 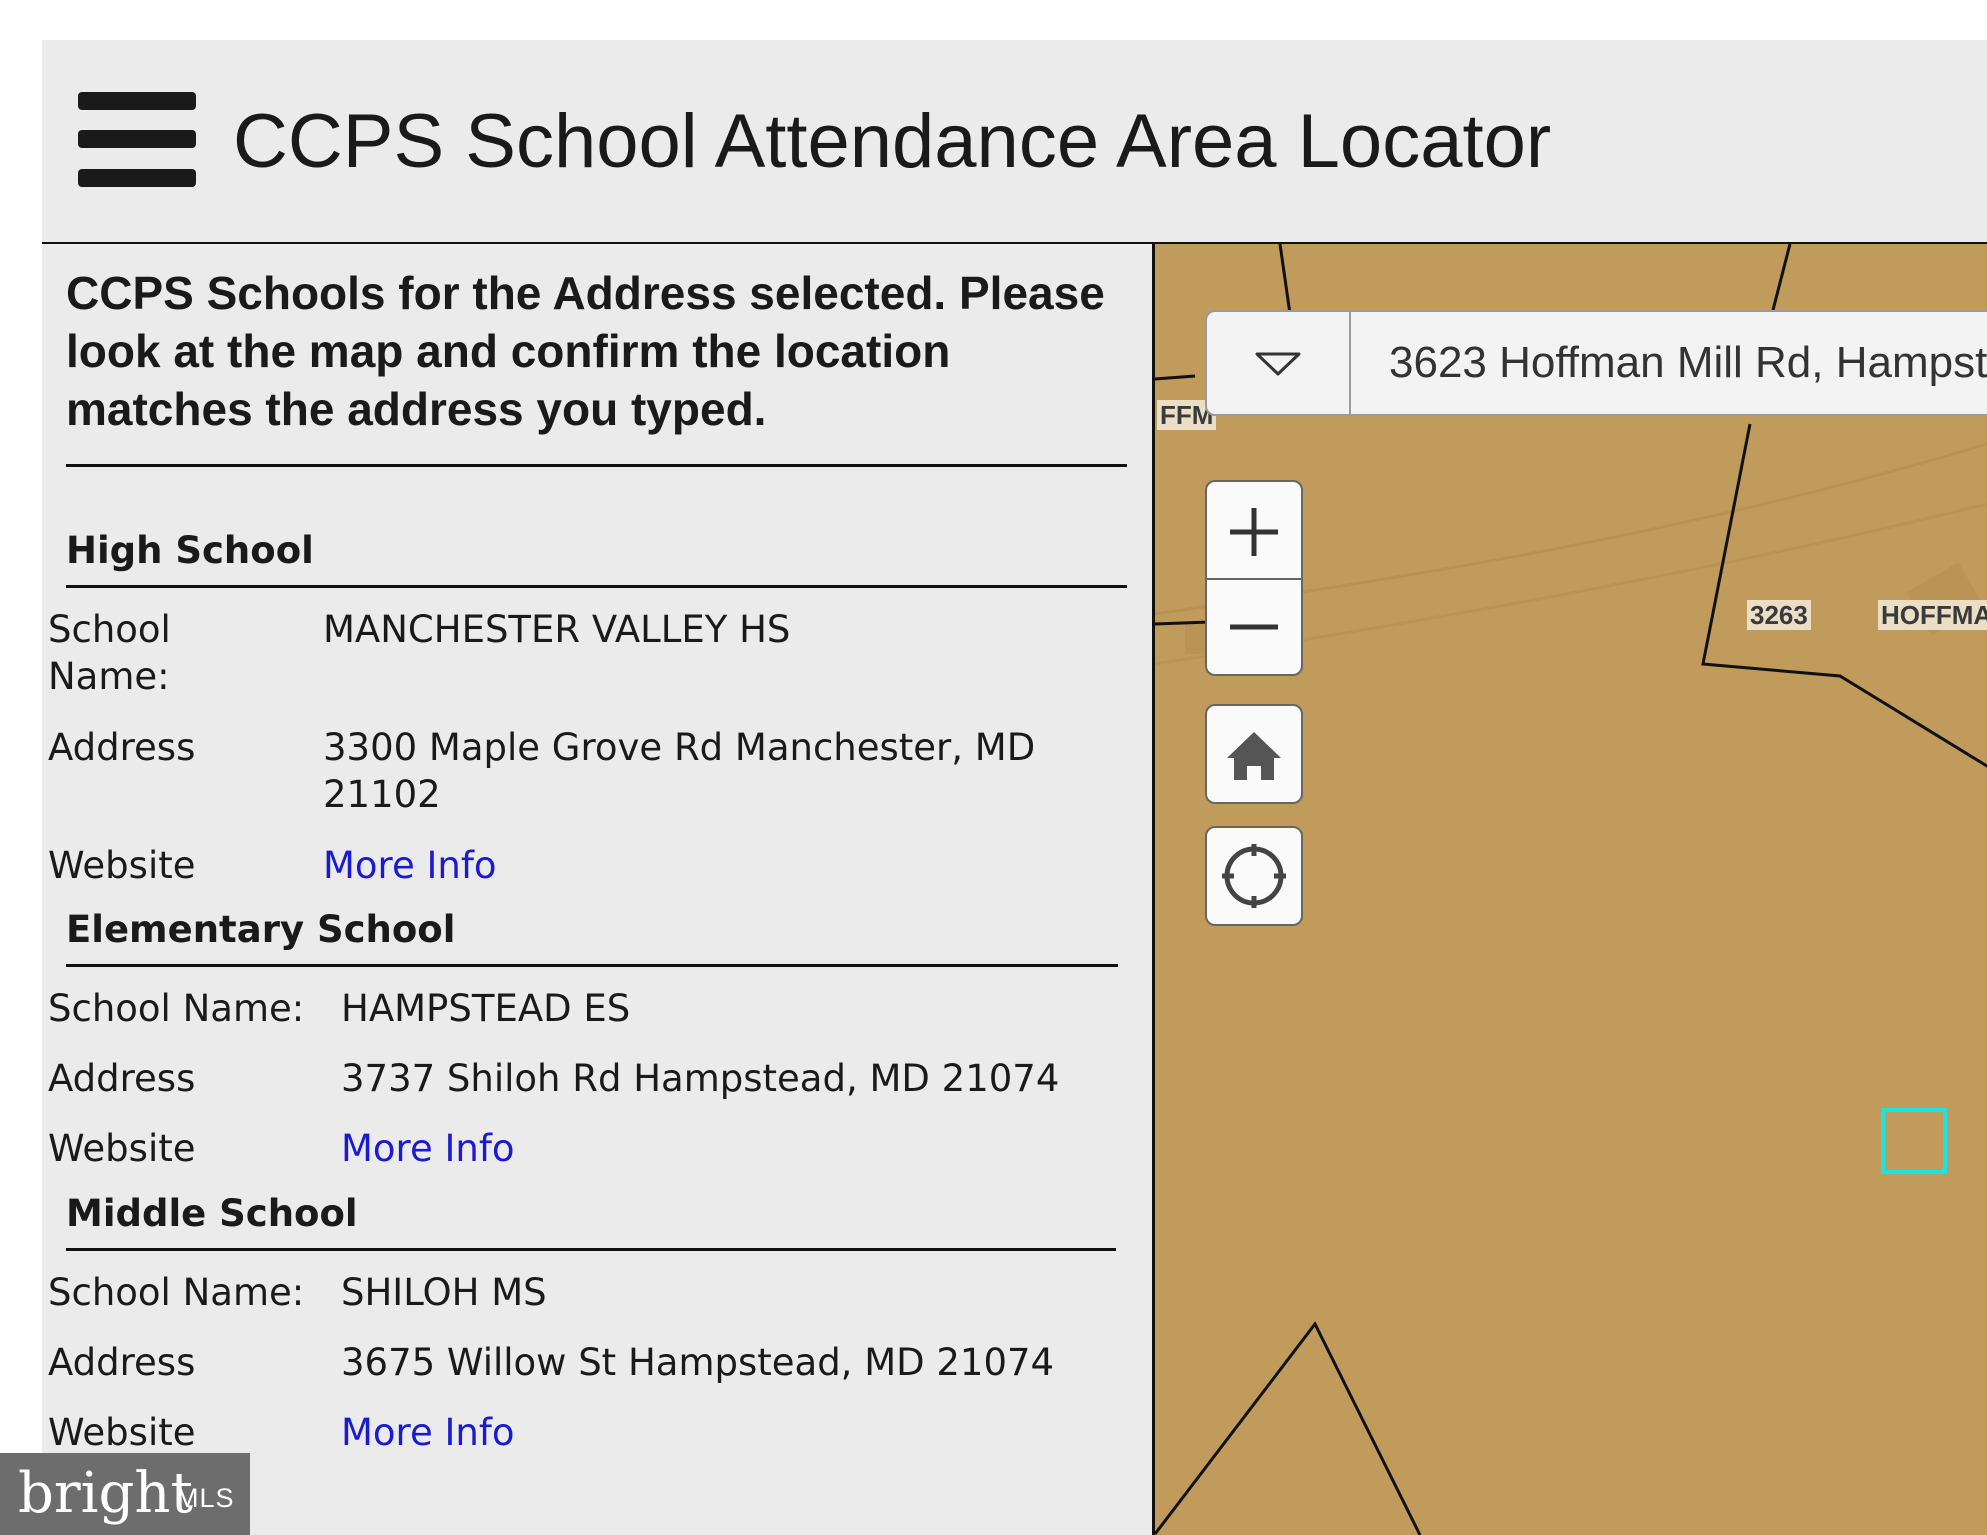 What do you see at coordinates (578, 1432) in the screenshot?
I see `middle-school-website-row: Website More Info` at bounding box center [578, 1432].